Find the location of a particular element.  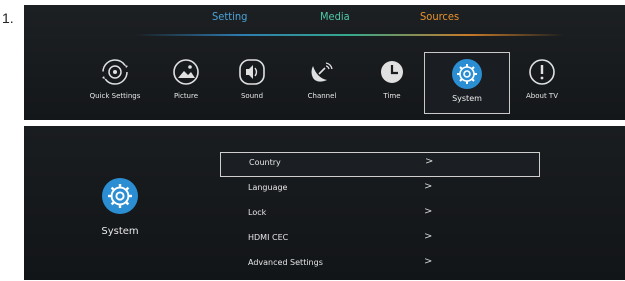

menu-item-quick-settings: Quick Settings is located at coordinates (115, 86).